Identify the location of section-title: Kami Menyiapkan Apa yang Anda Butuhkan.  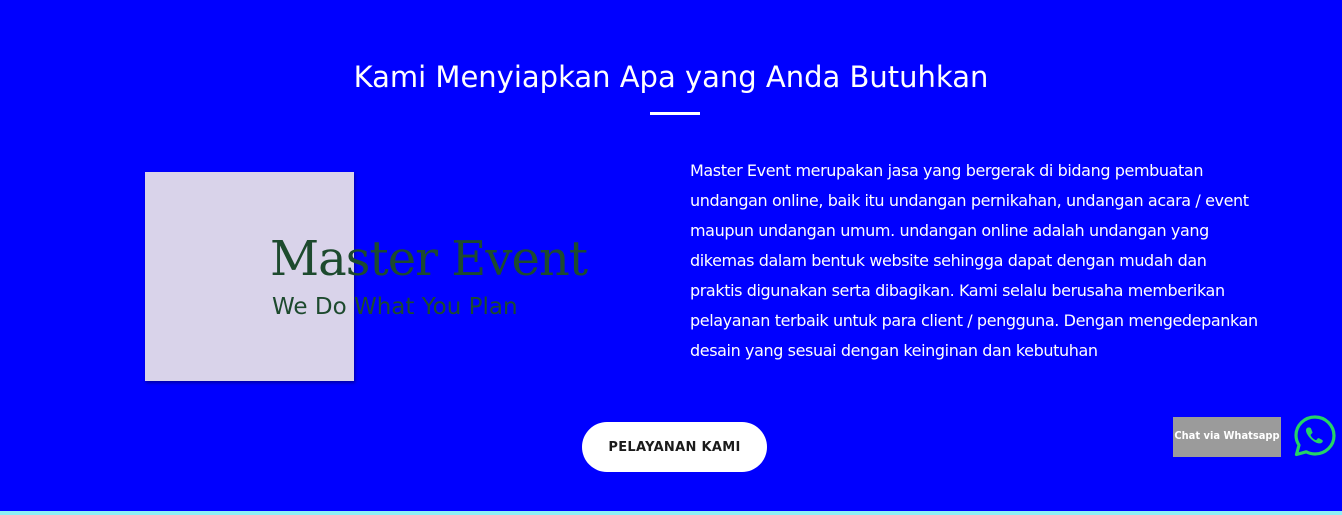
(671, 77).